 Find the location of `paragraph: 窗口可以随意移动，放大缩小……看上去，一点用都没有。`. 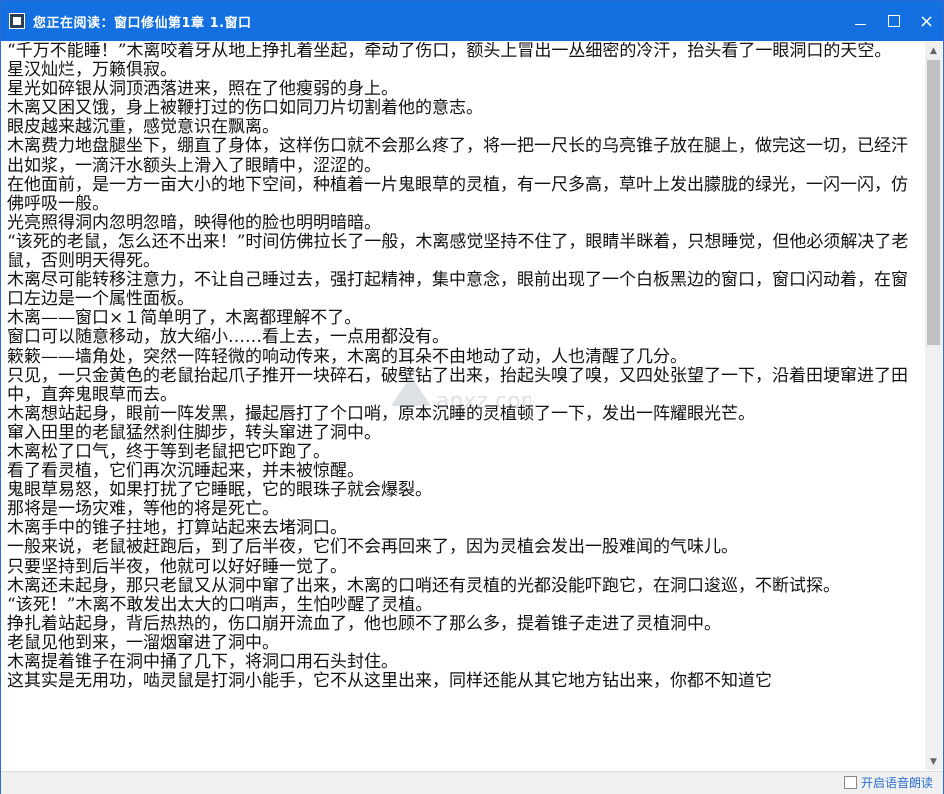

paragraph: 窗口可以随意移动，放大缩小……看上去，一点用都没有。 is located at coordinates (228, 337).